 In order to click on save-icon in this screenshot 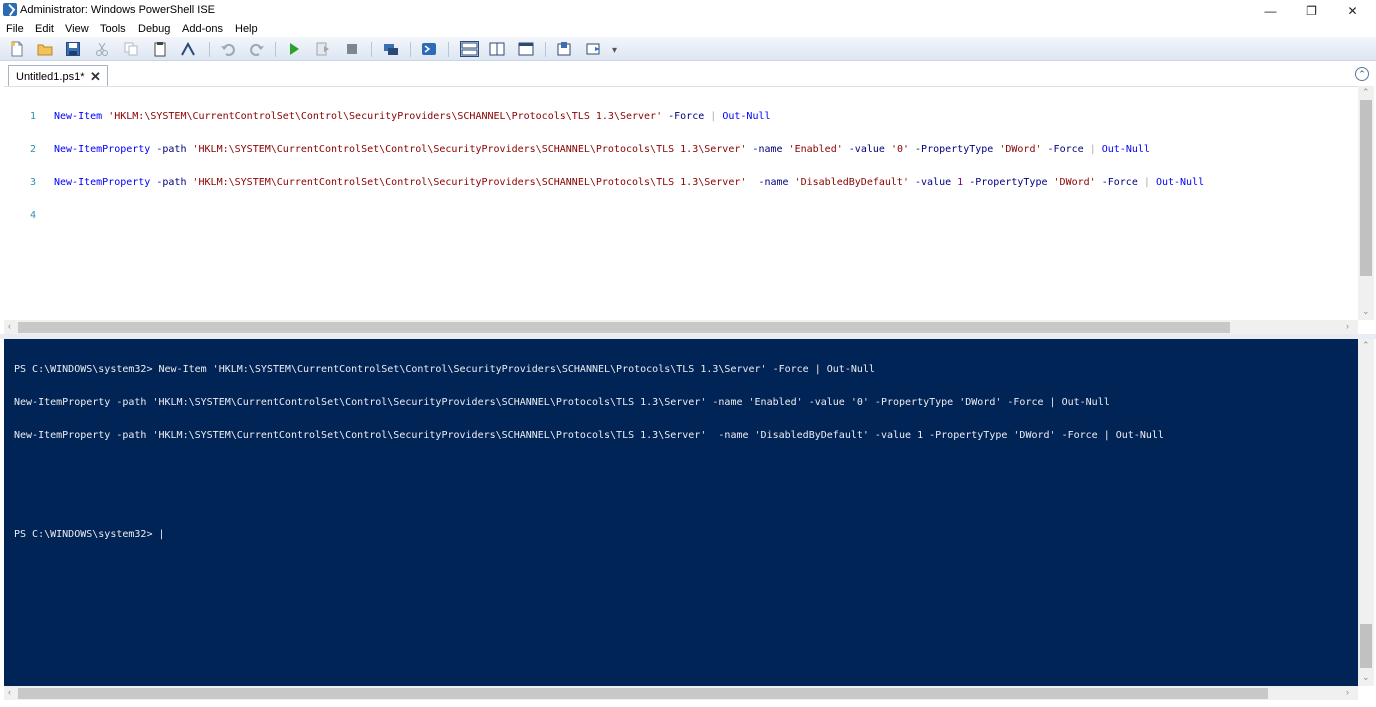, I will do `click(73, 49)`.